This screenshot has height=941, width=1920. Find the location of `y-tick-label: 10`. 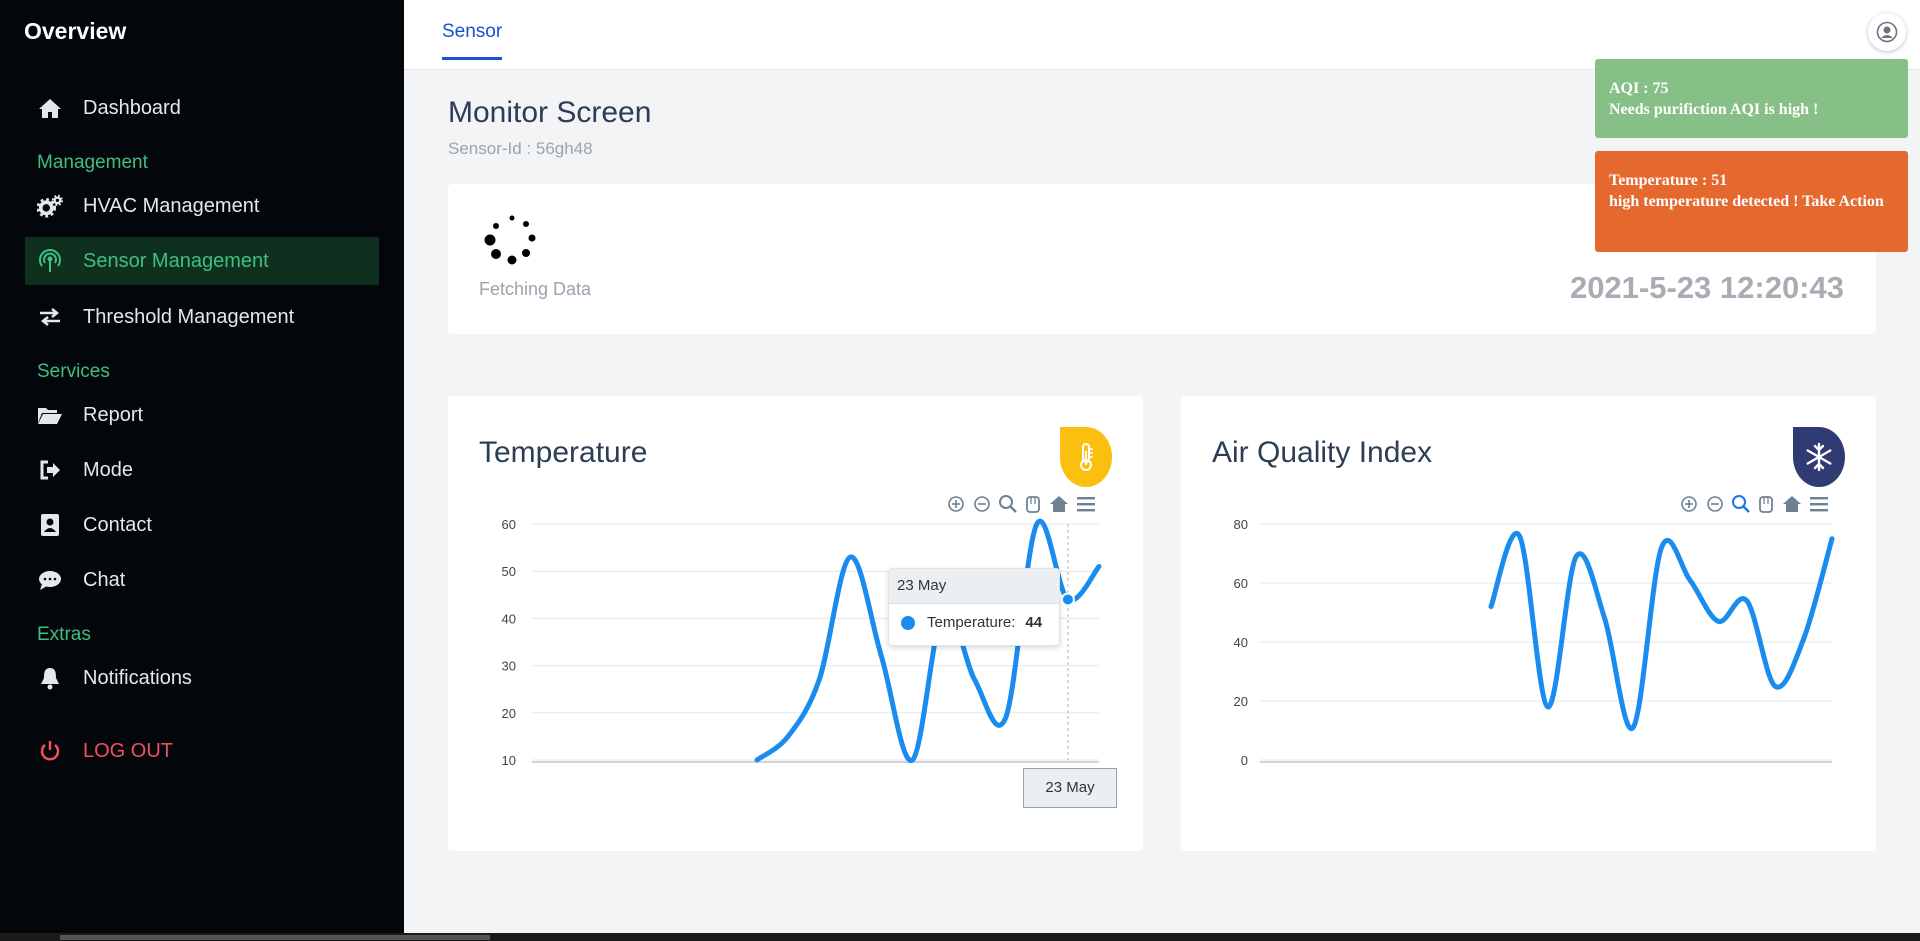

y-tick-label: 10 is located at coordinates (509, 760).